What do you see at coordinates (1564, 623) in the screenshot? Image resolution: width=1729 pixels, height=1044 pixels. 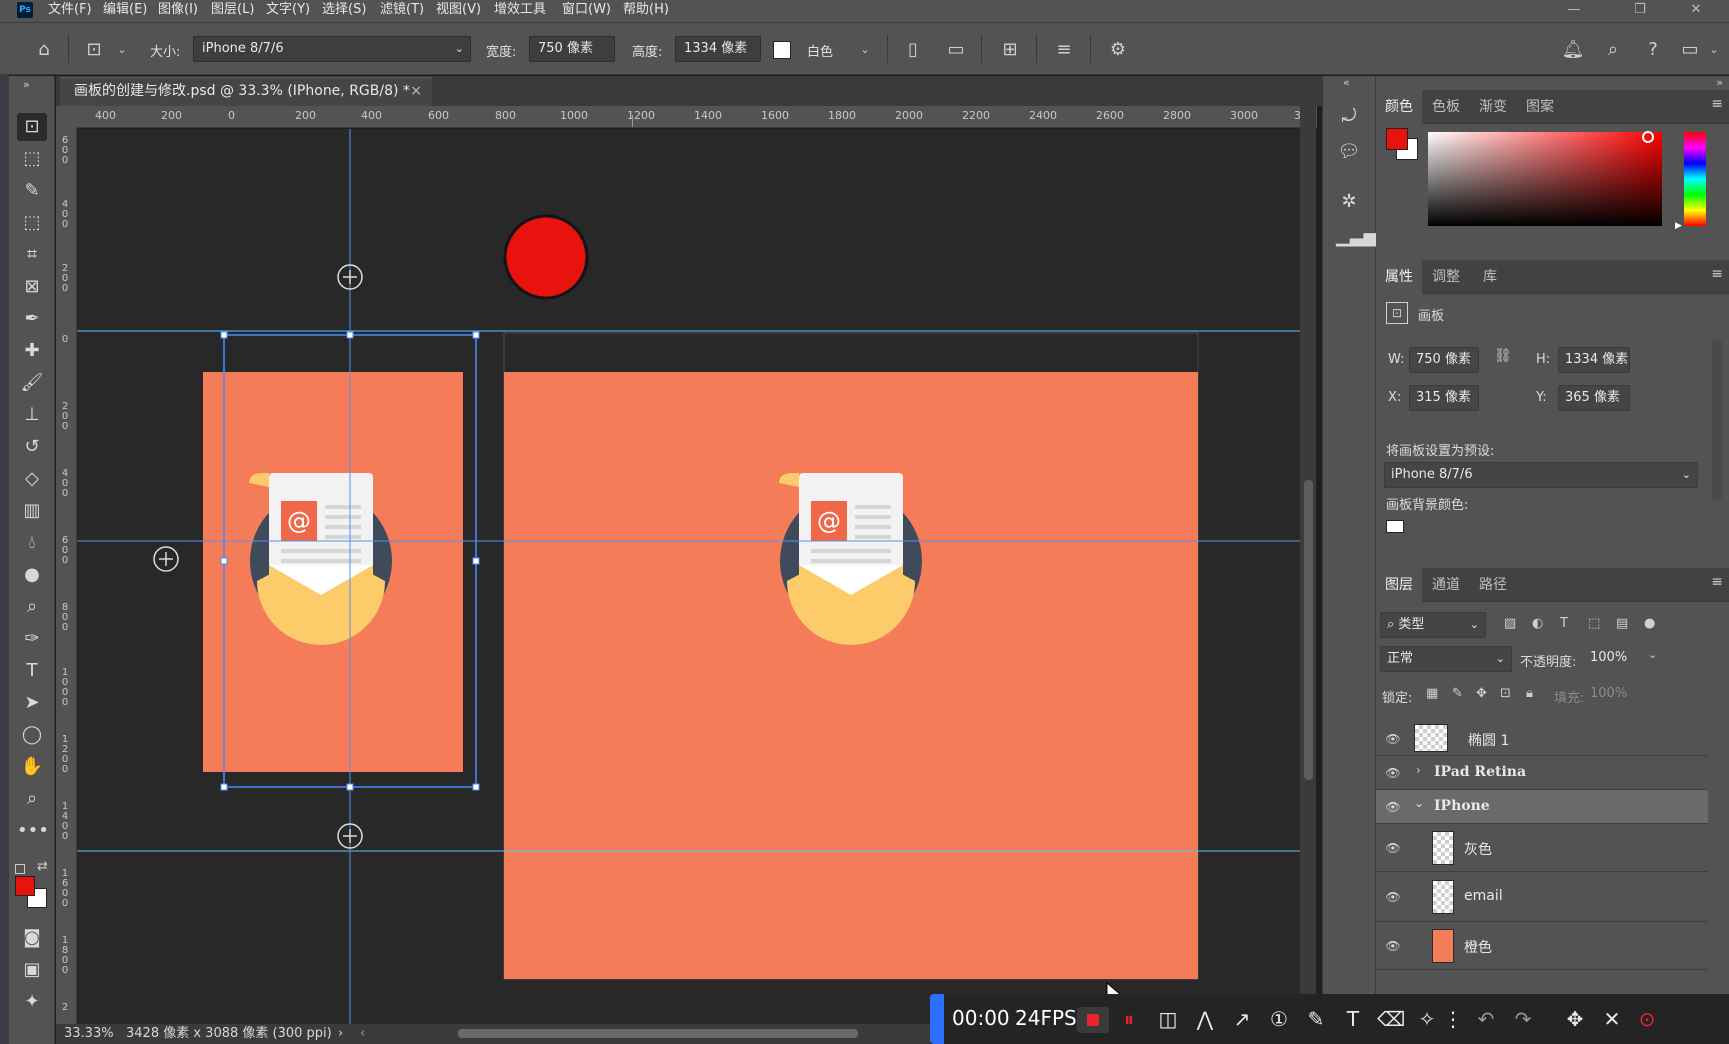 I see `filter-type-icon: T` at bounding box center [1564, 623].